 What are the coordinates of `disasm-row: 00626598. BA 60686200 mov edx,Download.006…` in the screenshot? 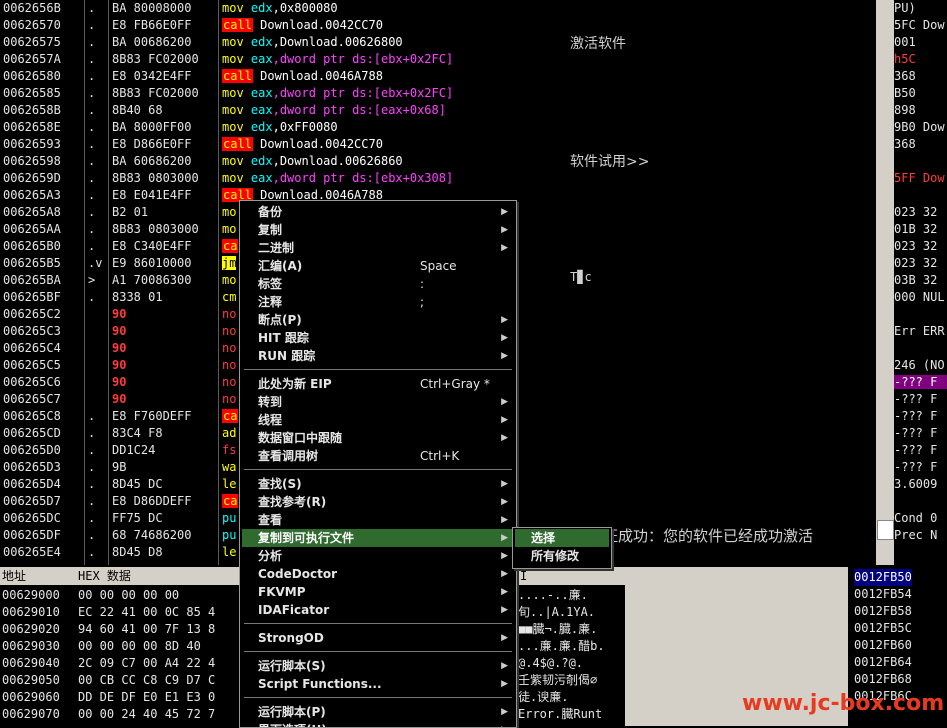 It's located at (278, 161).